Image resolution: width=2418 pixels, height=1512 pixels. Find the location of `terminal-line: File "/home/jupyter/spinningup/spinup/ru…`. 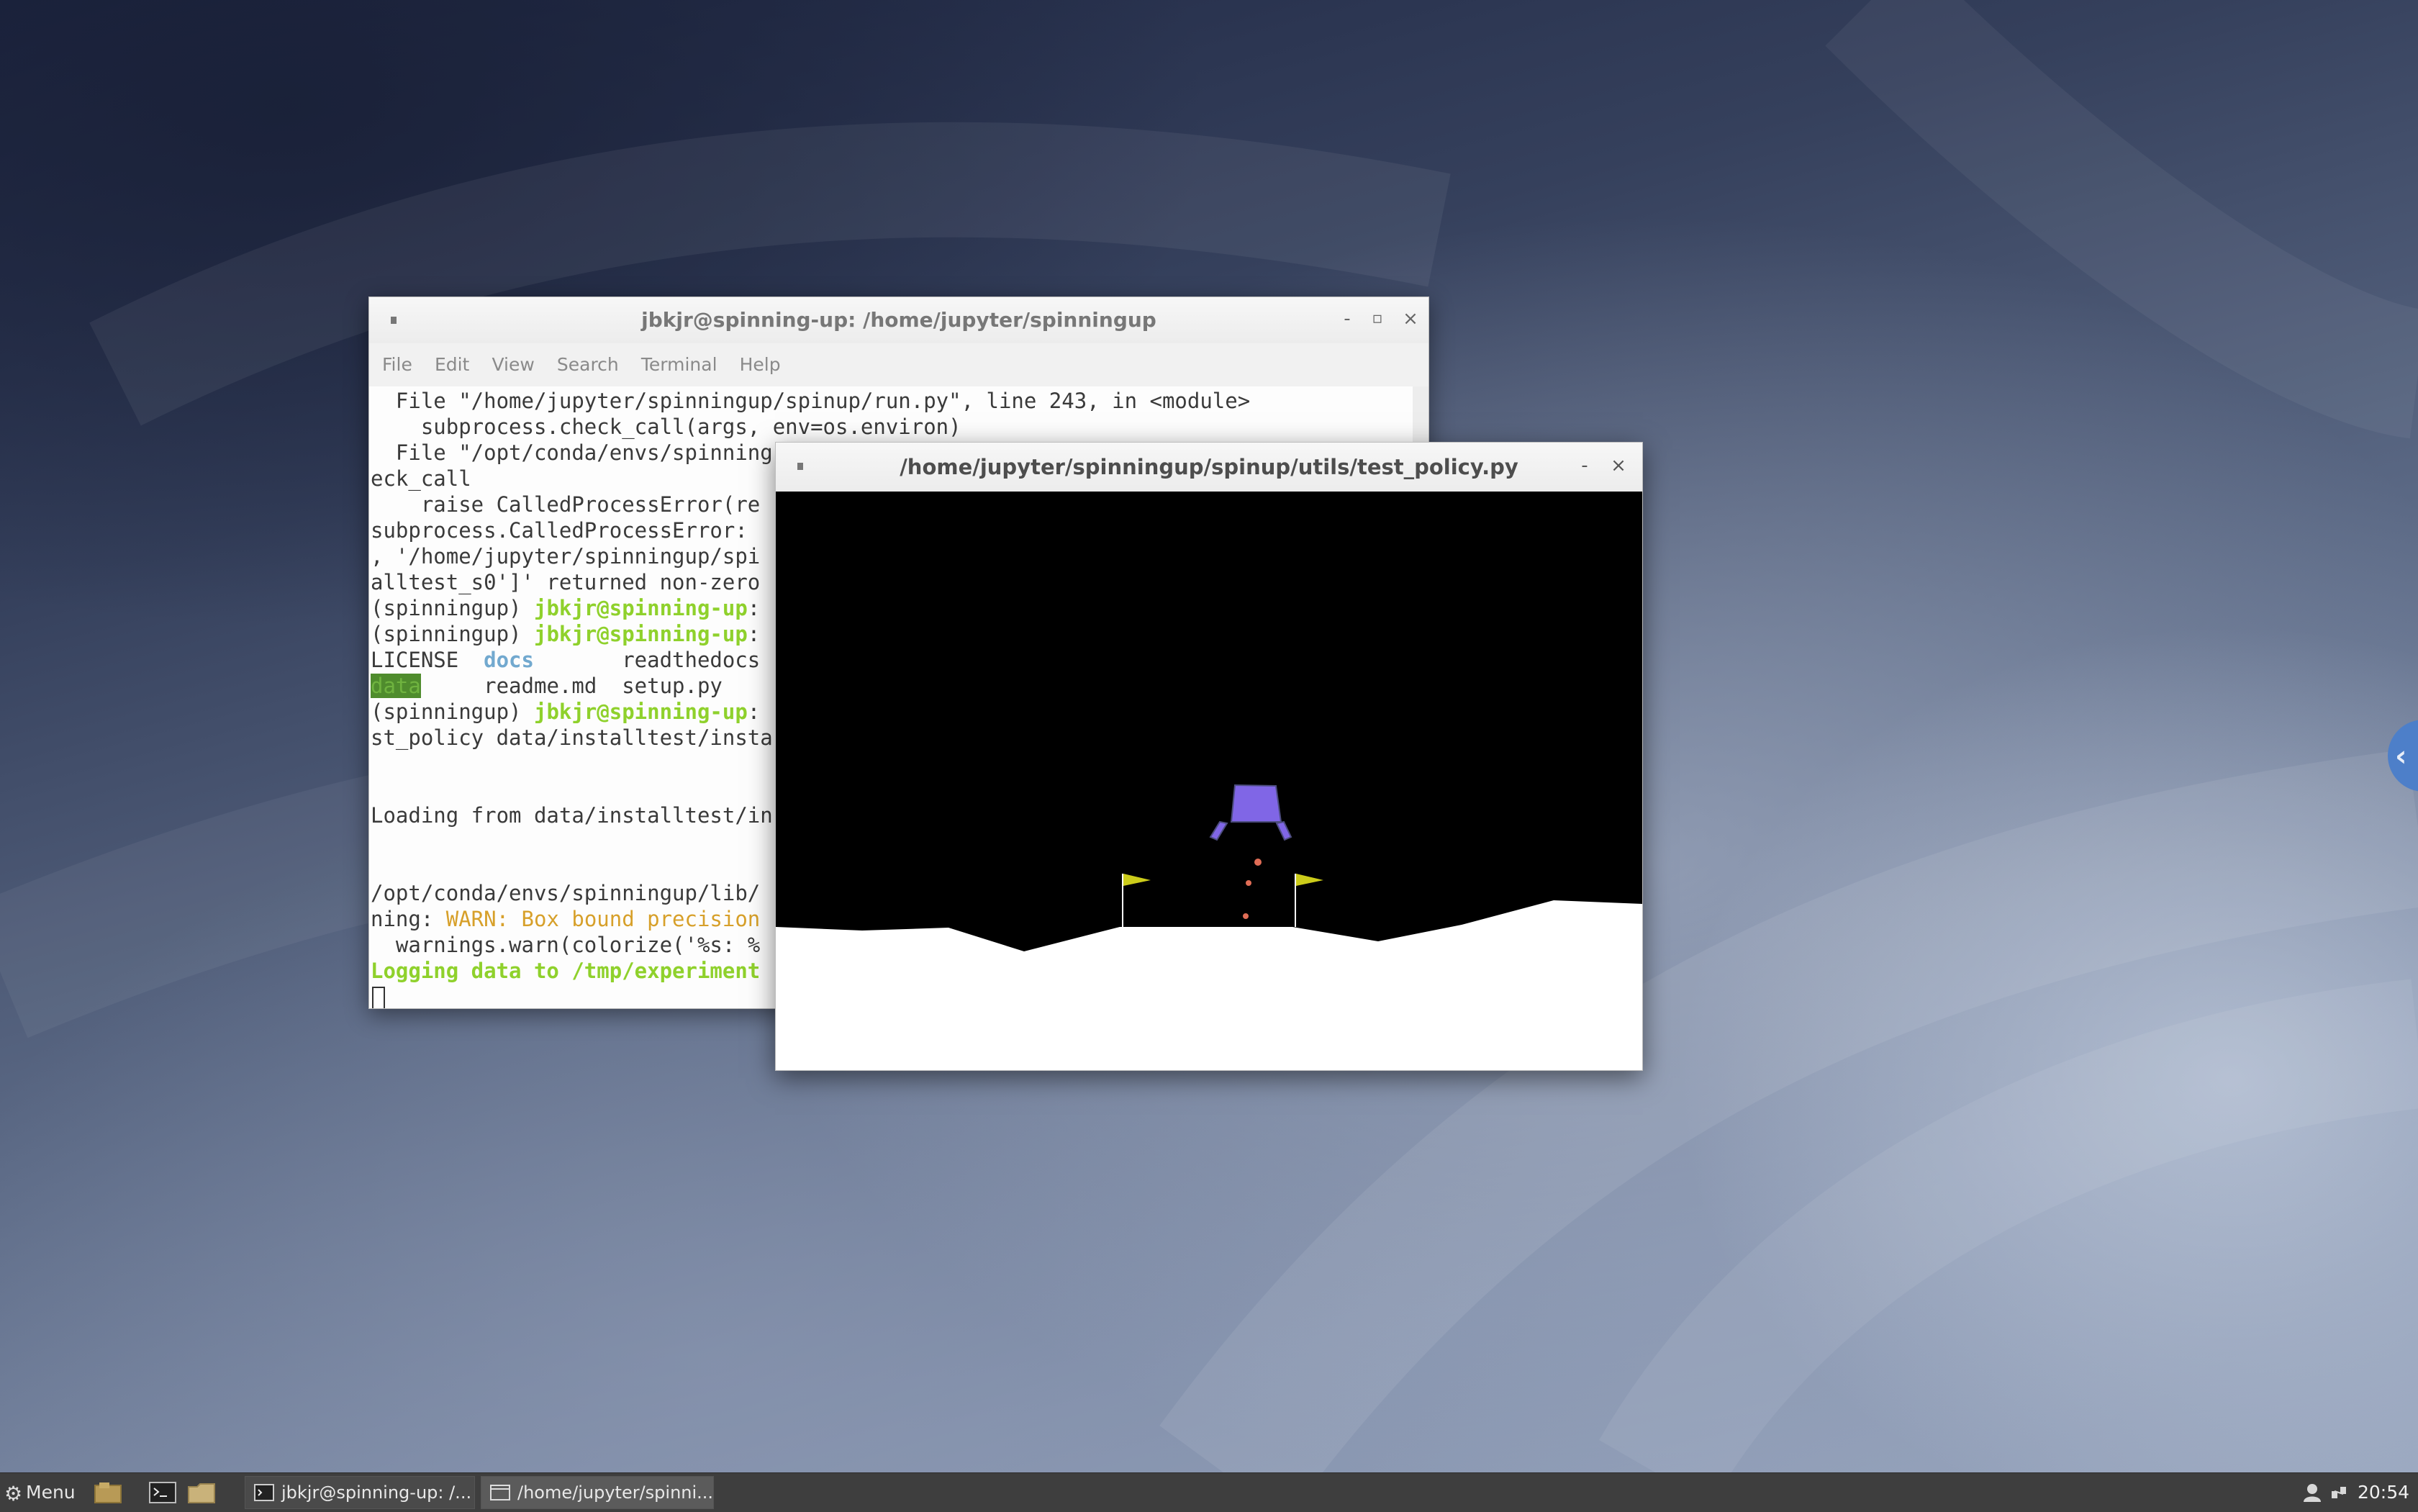

terminal-line: File "/home/jupyter/spinningup/spinup/ru… is located at coordinates (811, 401).